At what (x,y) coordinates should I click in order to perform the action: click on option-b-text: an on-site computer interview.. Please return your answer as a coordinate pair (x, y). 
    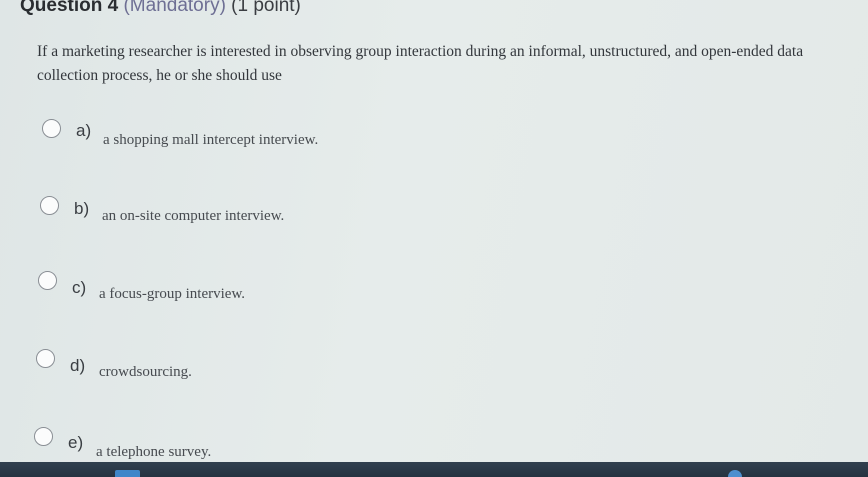
    Looking at the image, I should click on (193, 216).